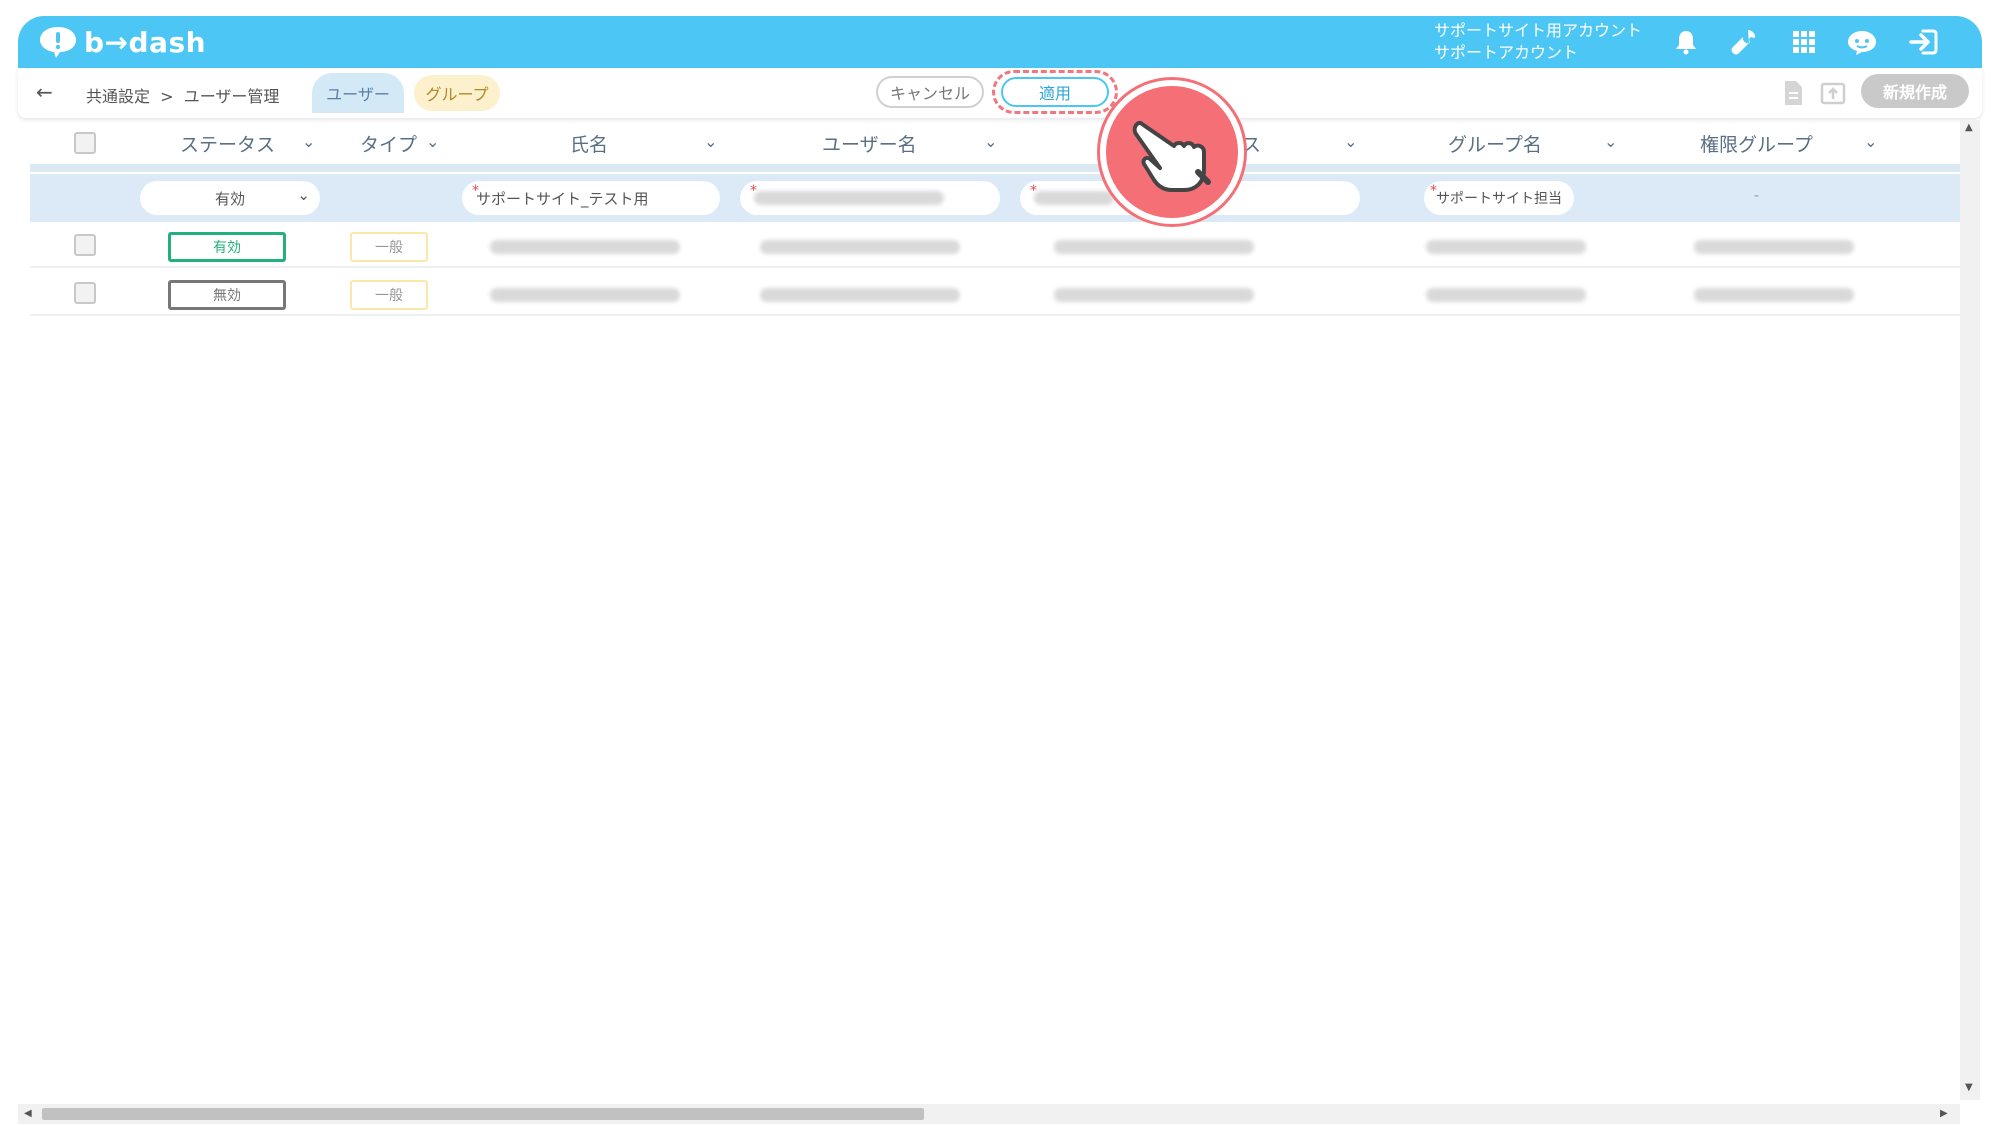  I want to click on wrench-icon, so click(1744, 42).